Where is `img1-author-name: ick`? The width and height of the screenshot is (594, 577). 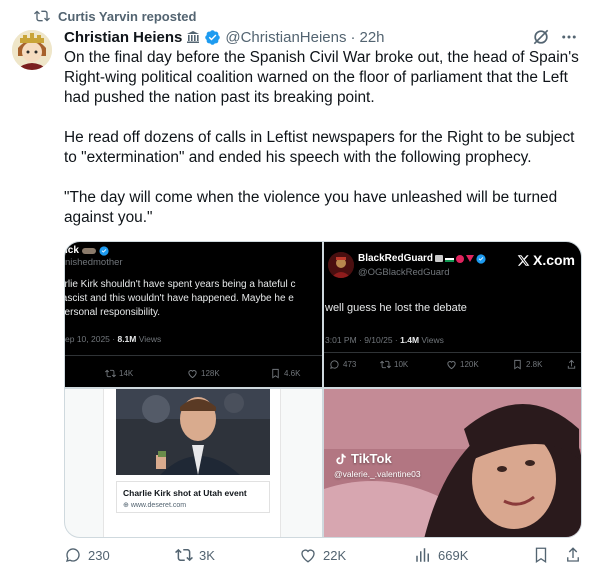
img1-author-name: ick is located at coordinates (87, 250).